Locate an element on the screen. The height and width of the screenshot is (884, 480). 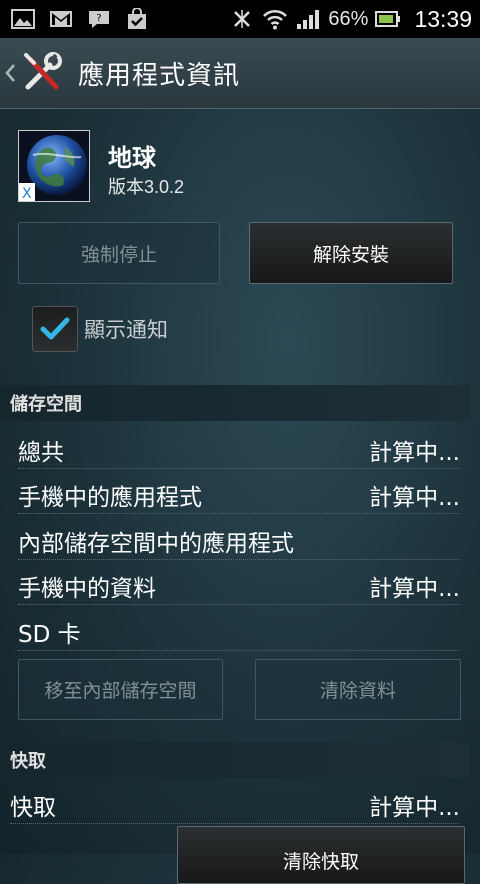
clear-cache-button: 清除快取 is located at coordinates (321, 855).